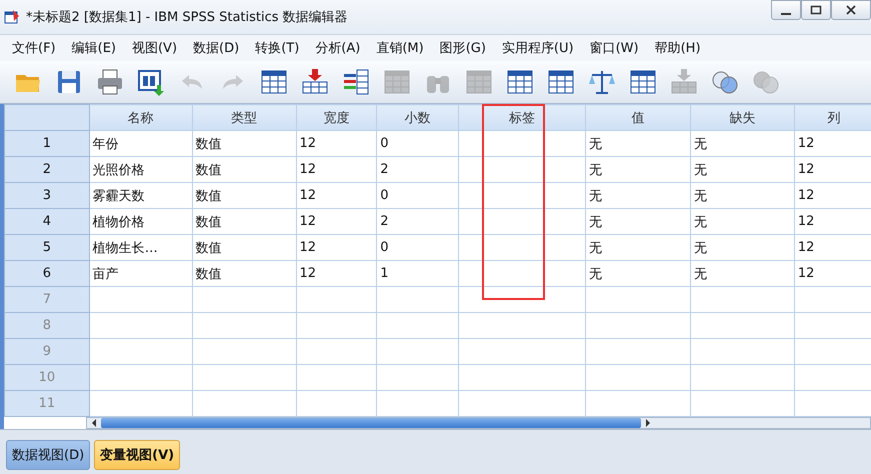 The width and height of the screenshot is (871, 474). I want to click on menu-item: 实用程序(U), so click(538, 48).